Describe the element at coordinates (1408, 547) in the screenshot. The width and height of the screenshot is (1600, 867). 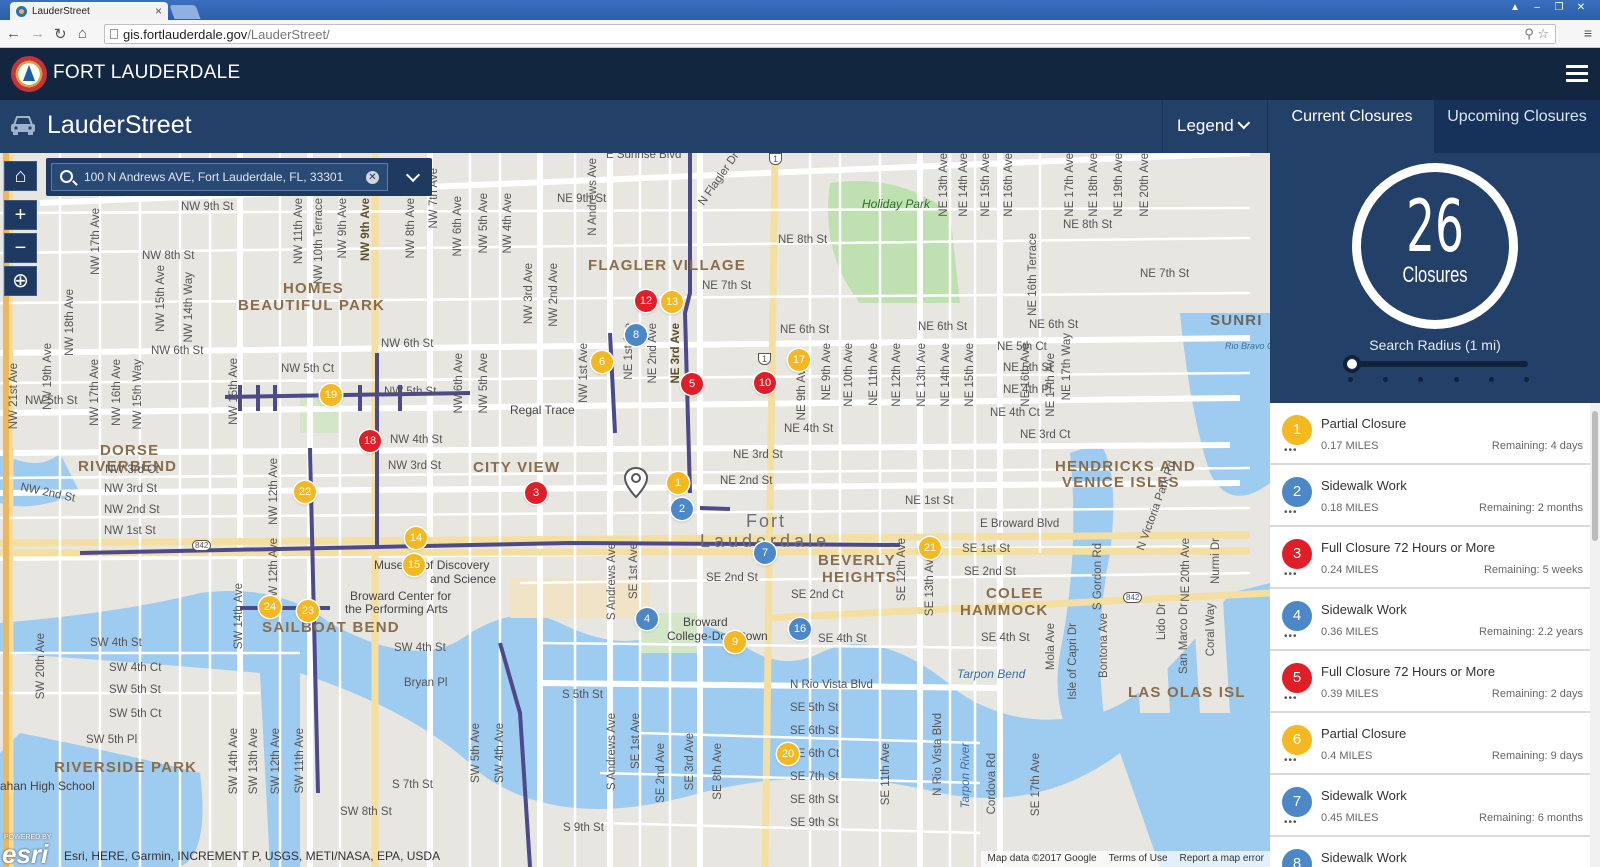
I see `closure-type: Full Closure 72 Hours or More` at that location.